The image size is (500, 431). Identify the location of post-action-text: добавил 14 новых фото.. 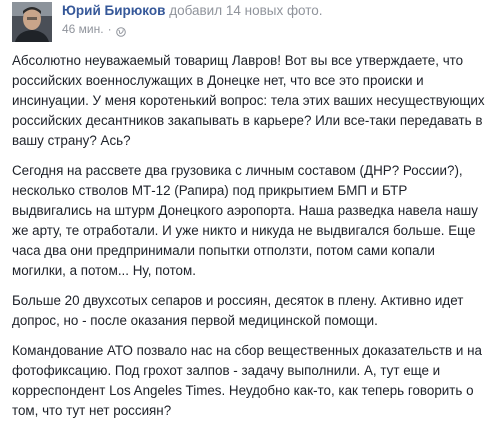
(246, 10).